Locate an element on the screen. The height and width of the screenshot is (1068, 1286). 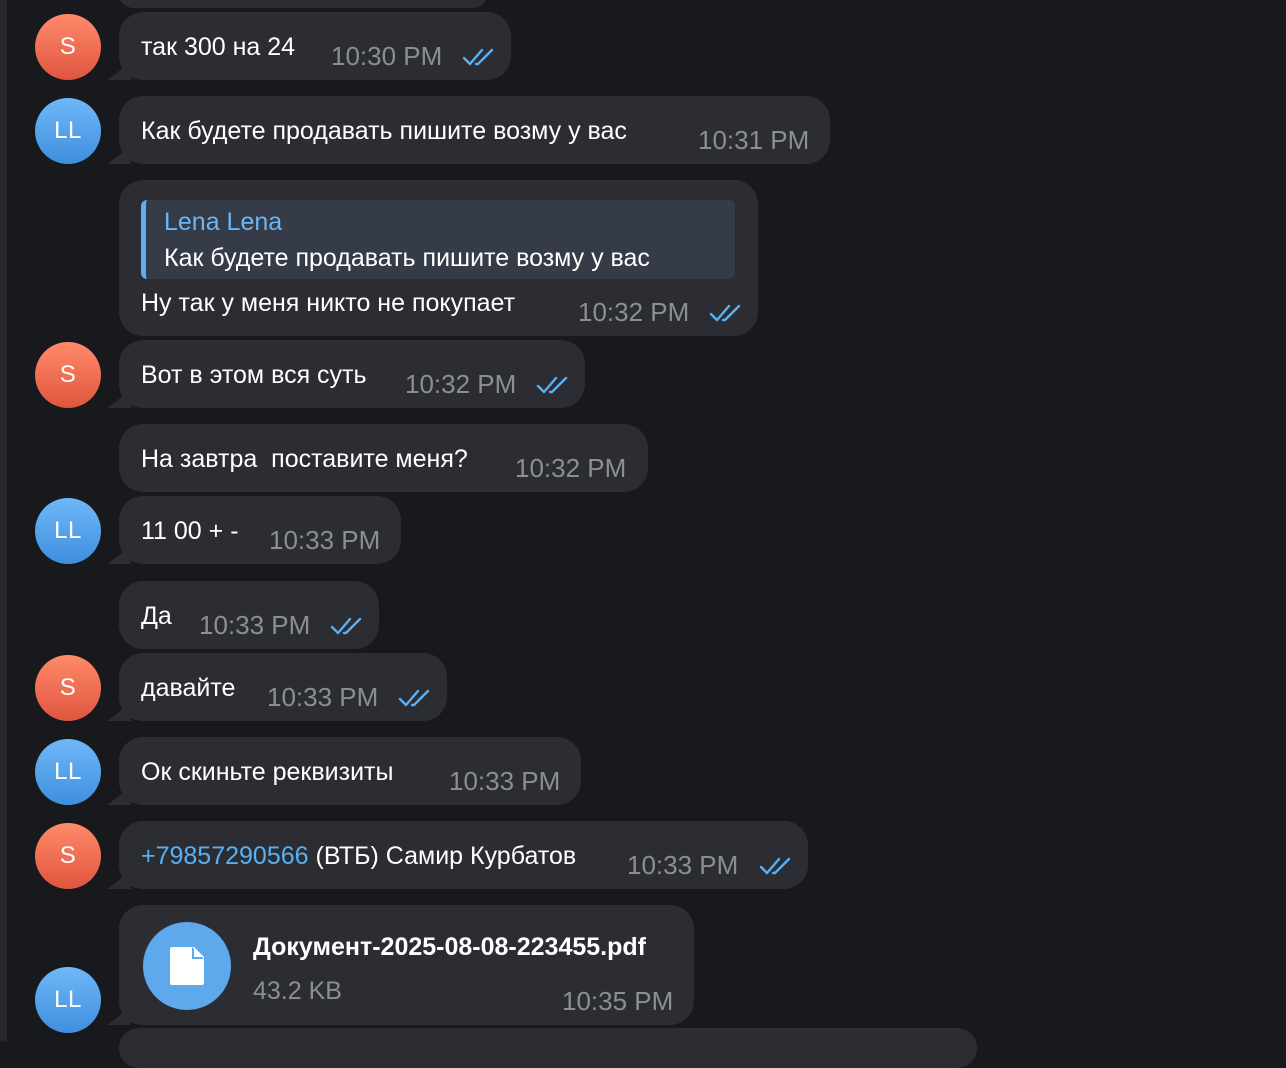
message-text: давайте is located at coordinates (188, 688).